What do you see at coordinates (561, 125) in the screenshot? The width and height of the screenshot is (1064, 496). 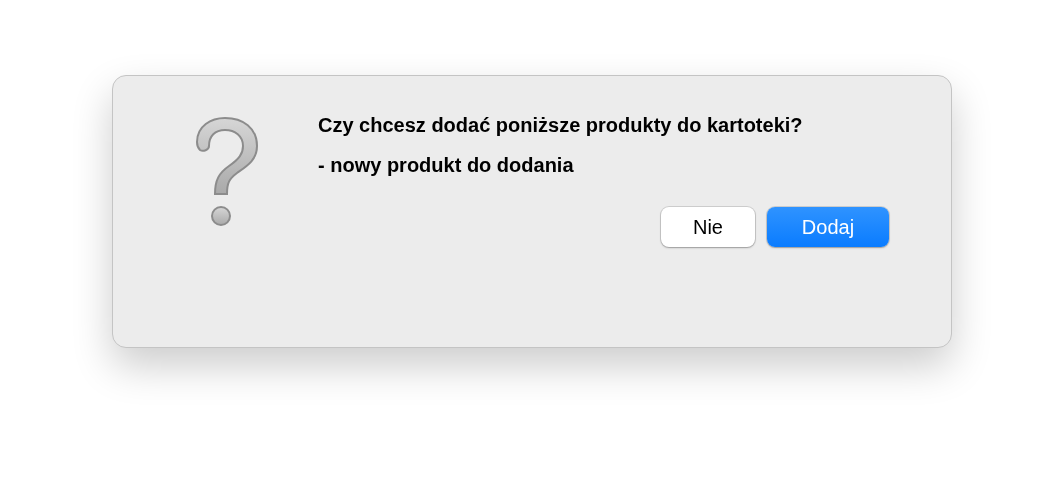 I see `dialog-message: Czy chcesz dodać poniższe produkty do kartoteki?` at bounding box center [561, 125].